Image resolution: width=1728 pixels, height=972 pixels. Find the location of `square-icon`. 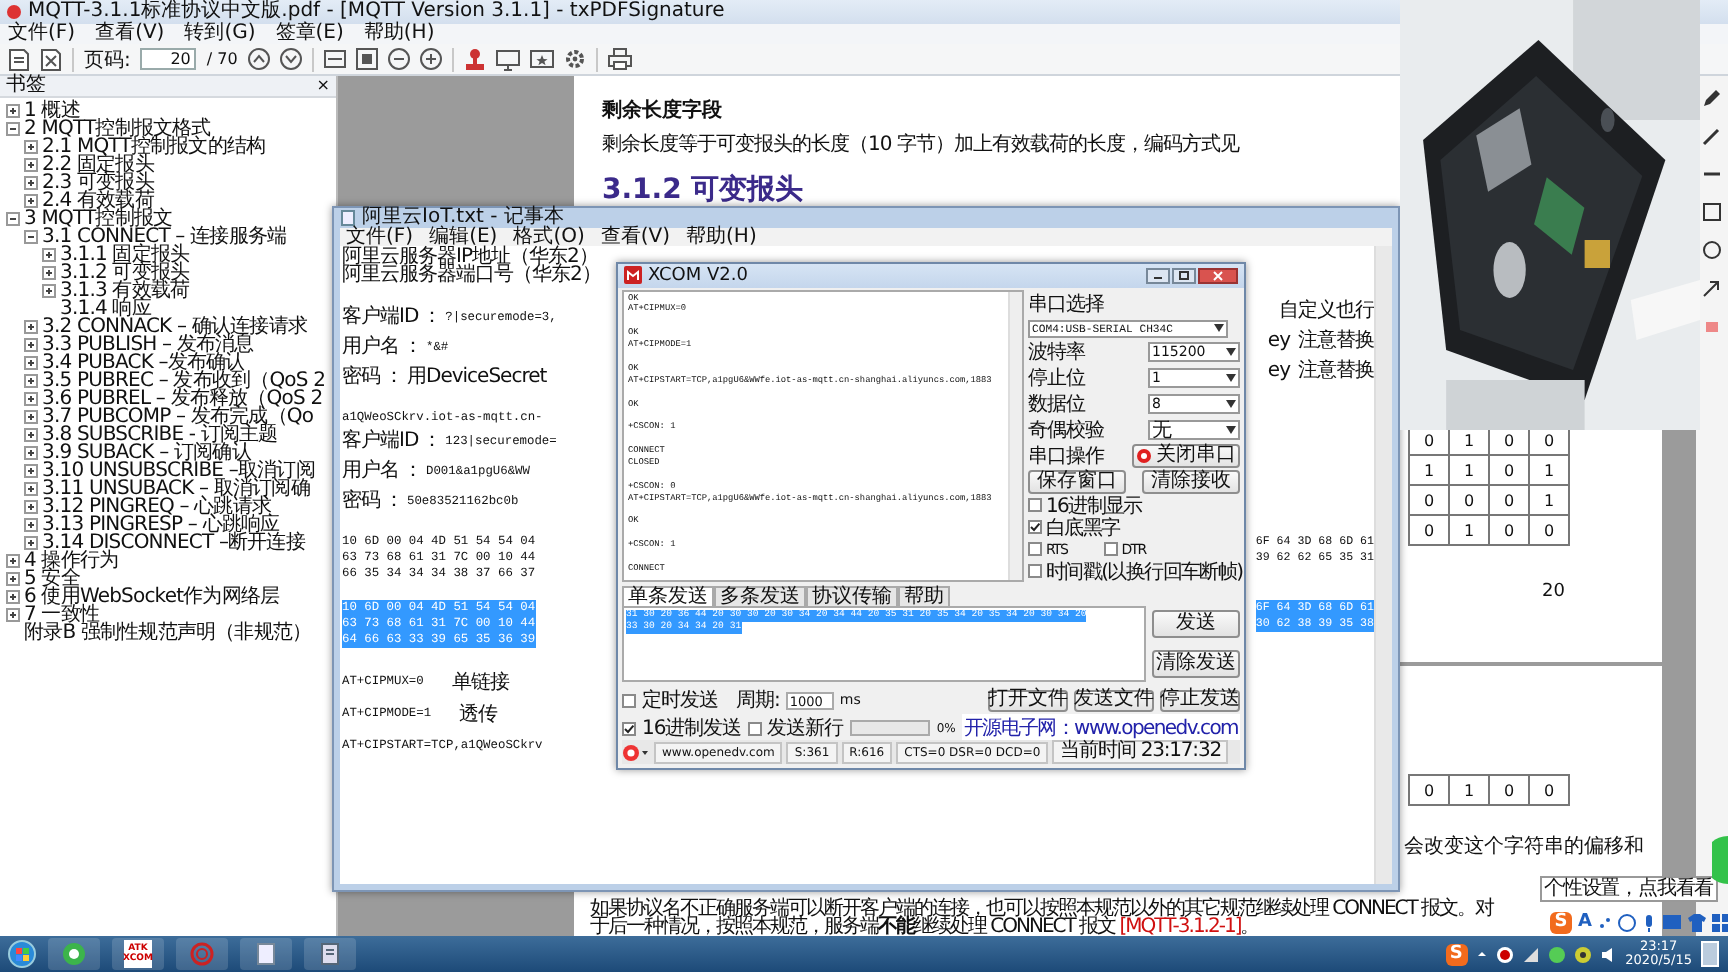

square-icon is located at coordinates (1712, 212).